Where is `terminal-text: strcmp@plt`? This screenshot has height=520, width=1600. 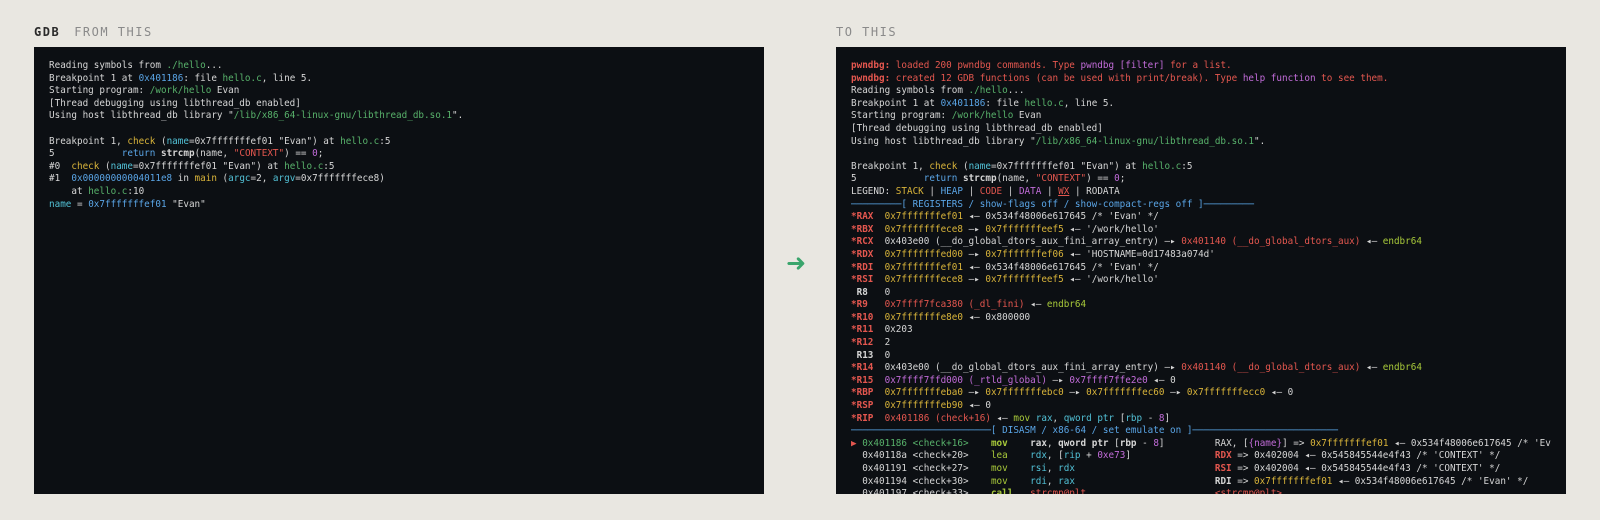 terminal-text: strcmp@plt is located at coordinates (1058, 491).